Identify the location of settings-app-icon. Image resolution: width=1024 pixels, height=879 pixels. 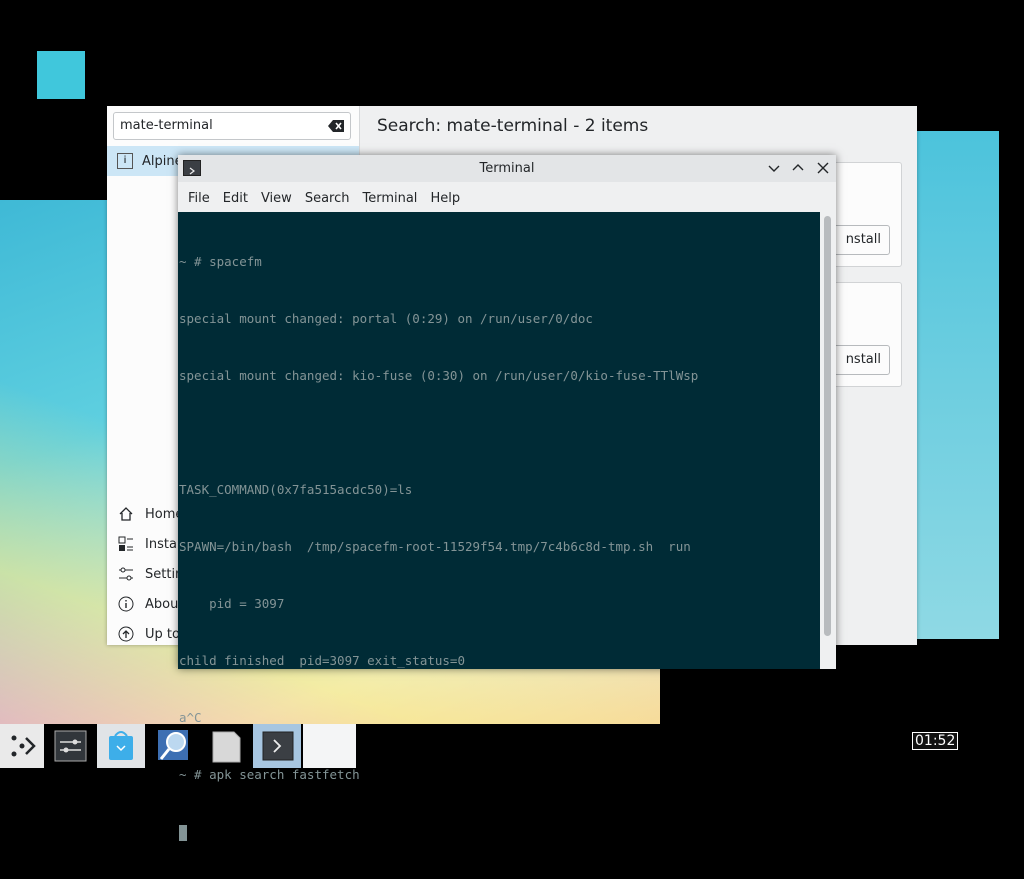
(70, 746).